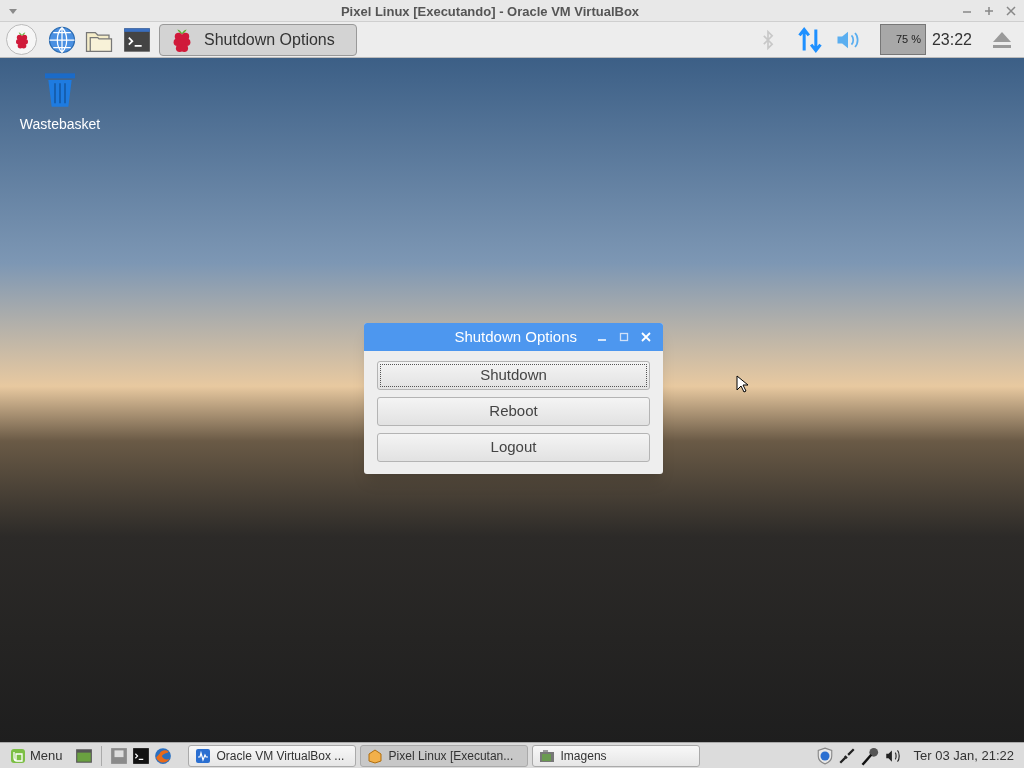  What do you see at coordinates (1011, 10) in the screenshot?
I see `close-icon` at bounding box center [1011, 10].